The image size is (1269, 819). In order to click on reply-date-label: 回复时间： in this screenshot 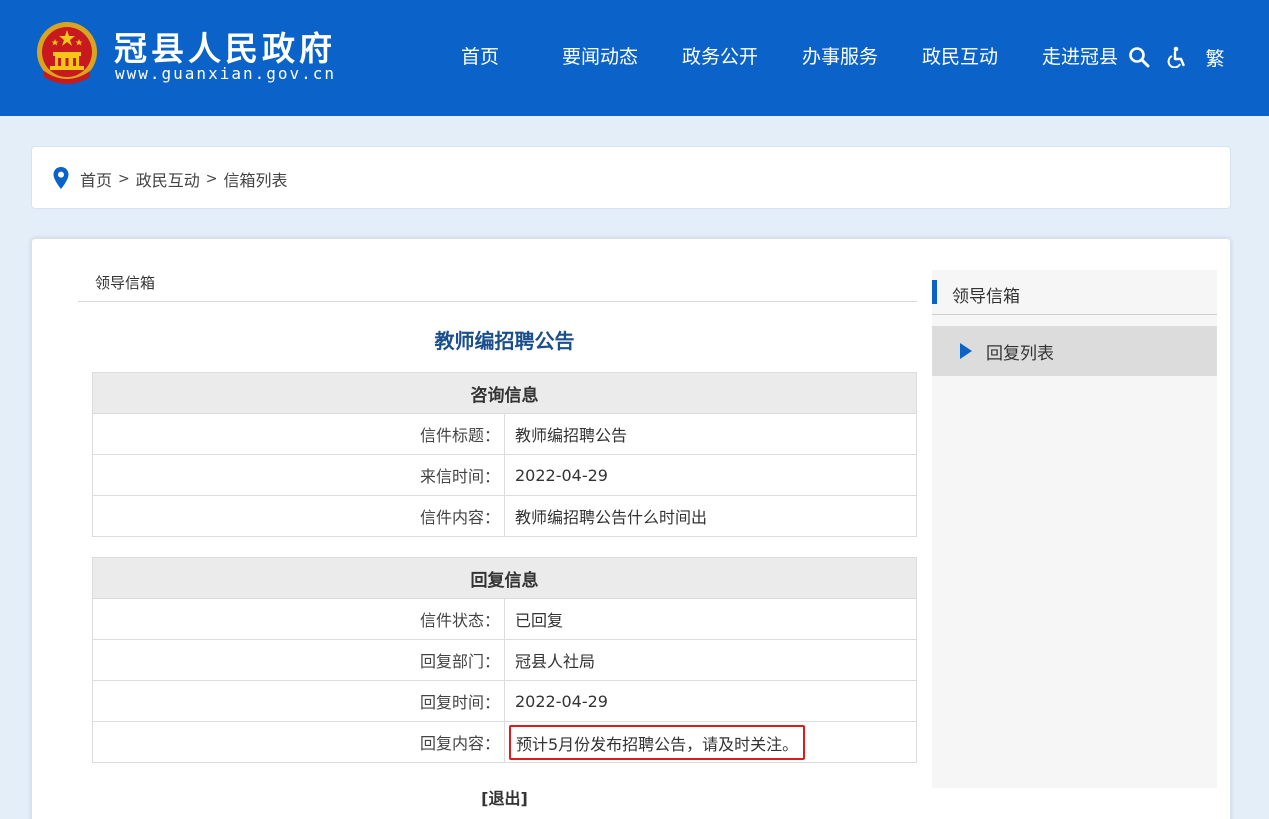, I will do `click(298, 701)`.